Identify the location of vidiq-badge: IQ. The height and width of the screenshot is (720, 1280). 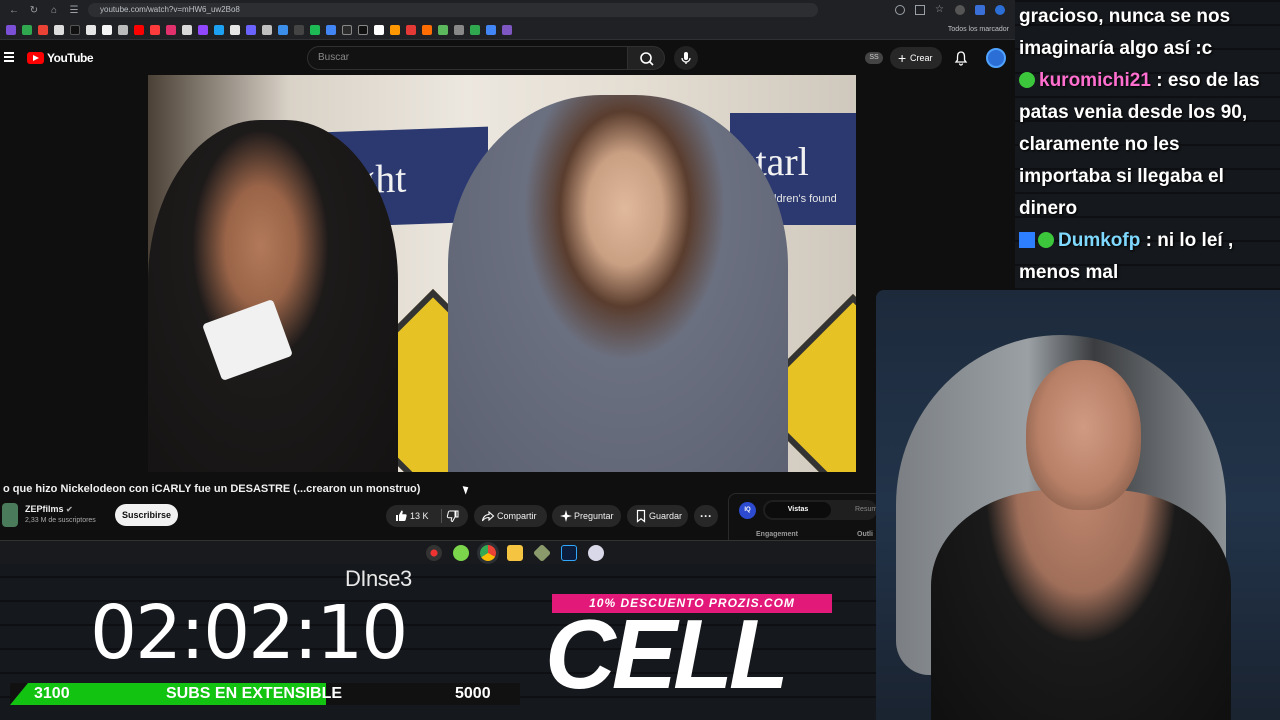
(747, 510).